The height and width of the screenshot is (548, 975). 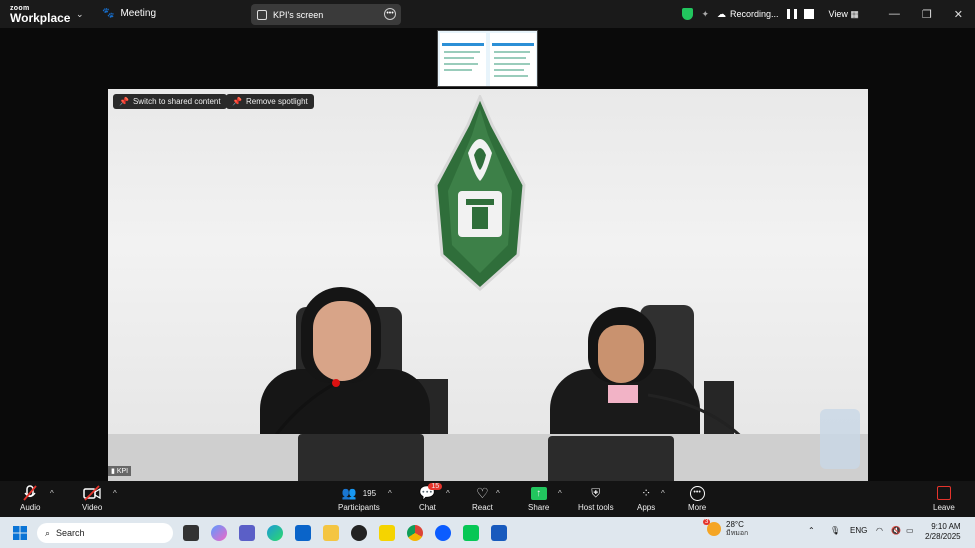 What do you see at coordinates (298, 14) in the screenshot?
I see `shared-screen-label: KPI's screen` at bounding box center [298, 14].